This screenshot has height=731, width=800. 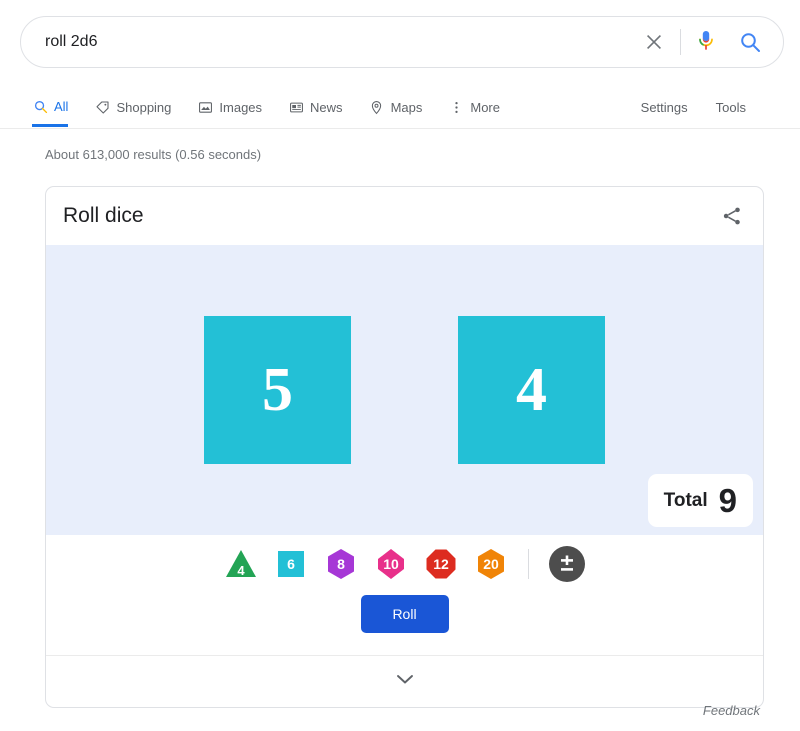 What do you see at coordinates (654, 42) in the screenshot?
I see `close-icon` at bounding box center [654, 42].